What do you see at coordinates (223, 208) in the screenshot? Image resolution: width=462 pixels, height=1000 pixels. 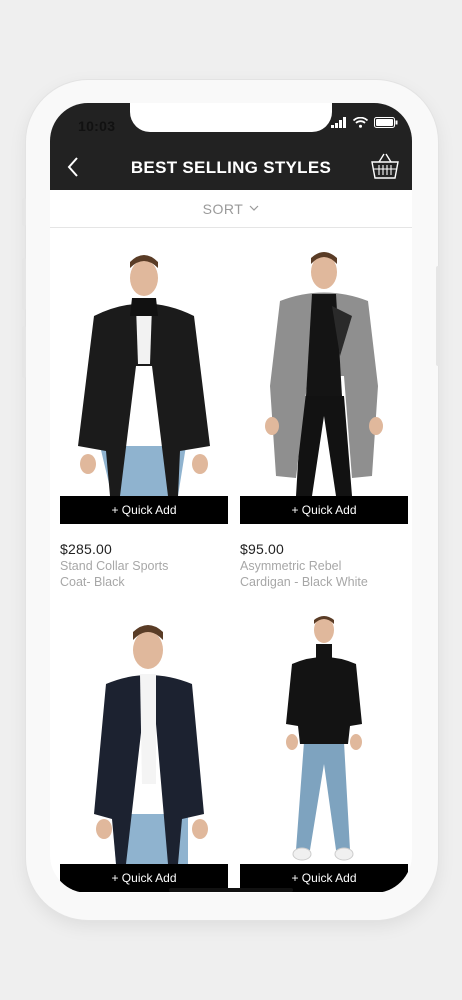 I see `sort-label: SORT` at bounding box center [223, 208].